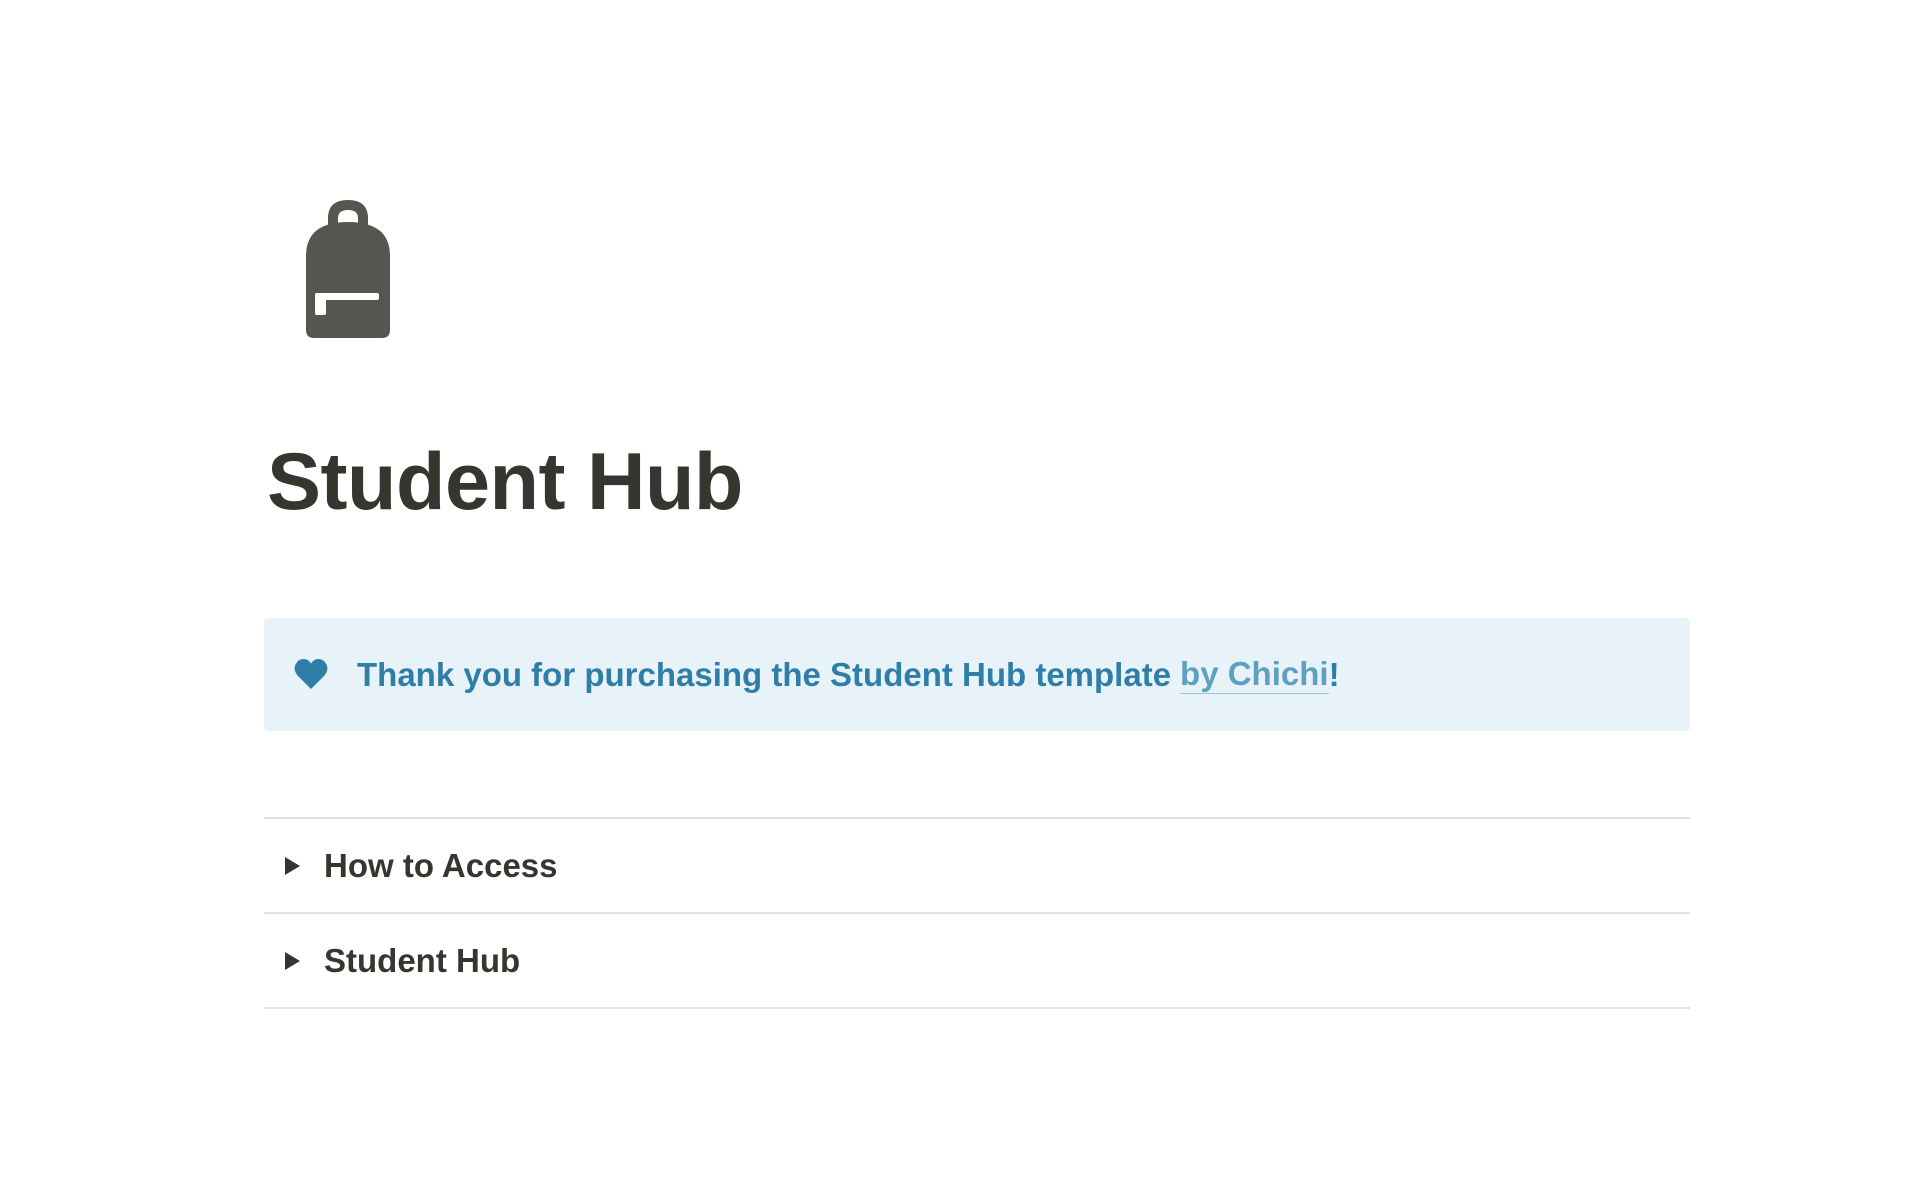 The width and height of the screenshot is (1920, 1200). I want to click on toggle-list: How to Access Student Hub, so click(977, 913).